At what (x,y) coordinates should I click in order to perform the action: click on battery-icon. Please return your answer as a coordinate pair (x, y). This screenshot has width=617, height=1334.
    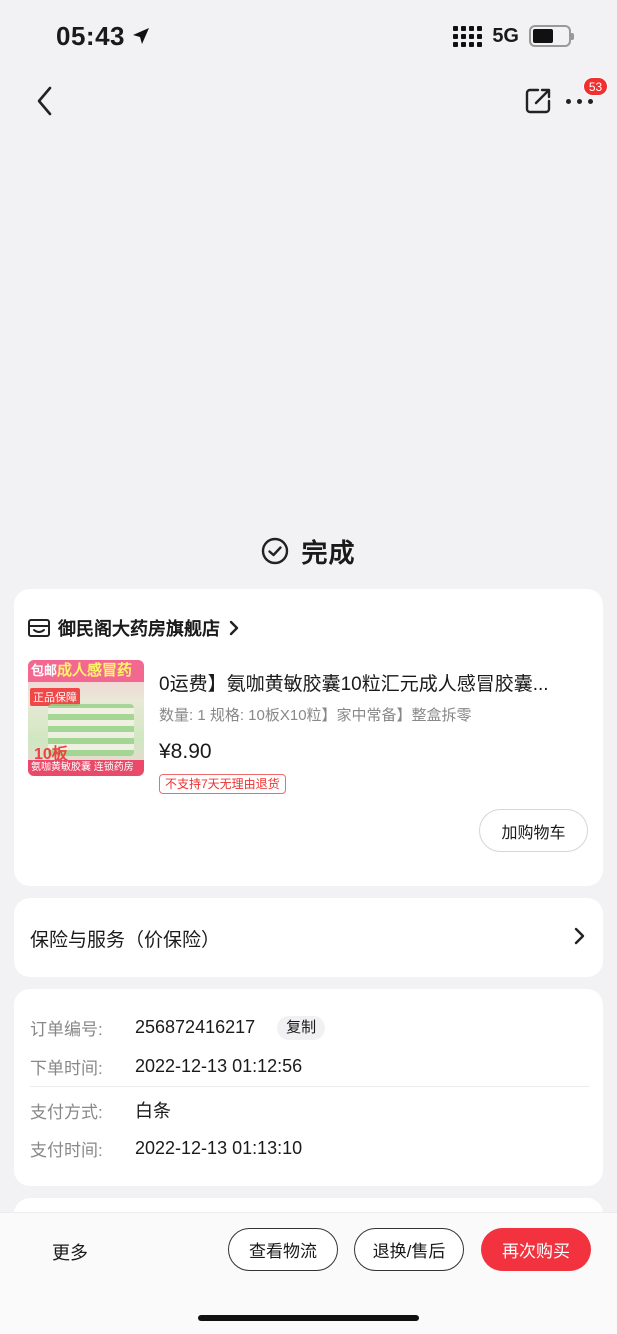
    Looking at the image, I should click on (551, 36).